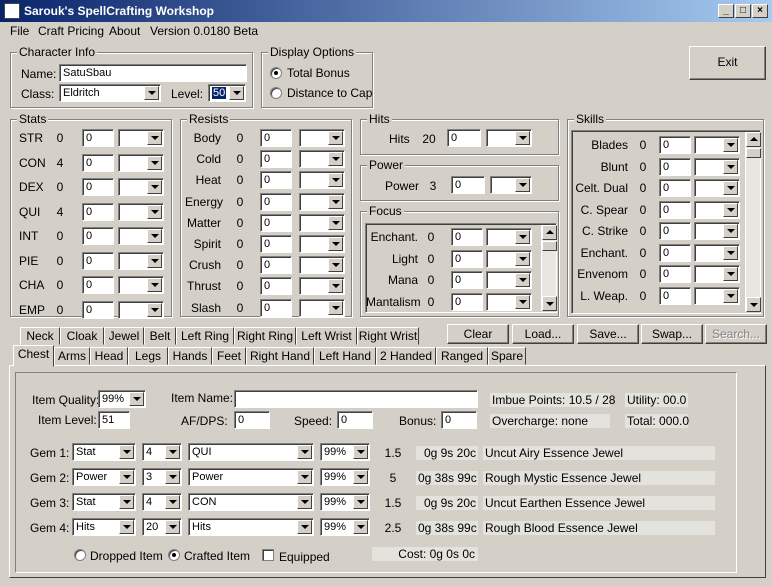 This screenshot has height=586, width=772. I want to click on gem-amount-select: 3, so click(162, 477).